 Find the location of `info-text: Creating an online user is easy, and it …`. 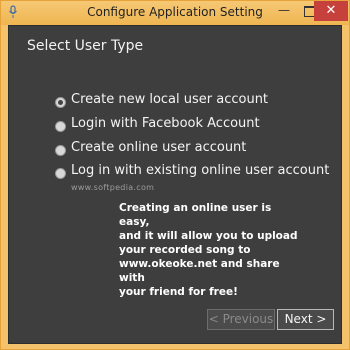

info-text: Creating an online user is easy, and it … is located at coordinates (209, 250).